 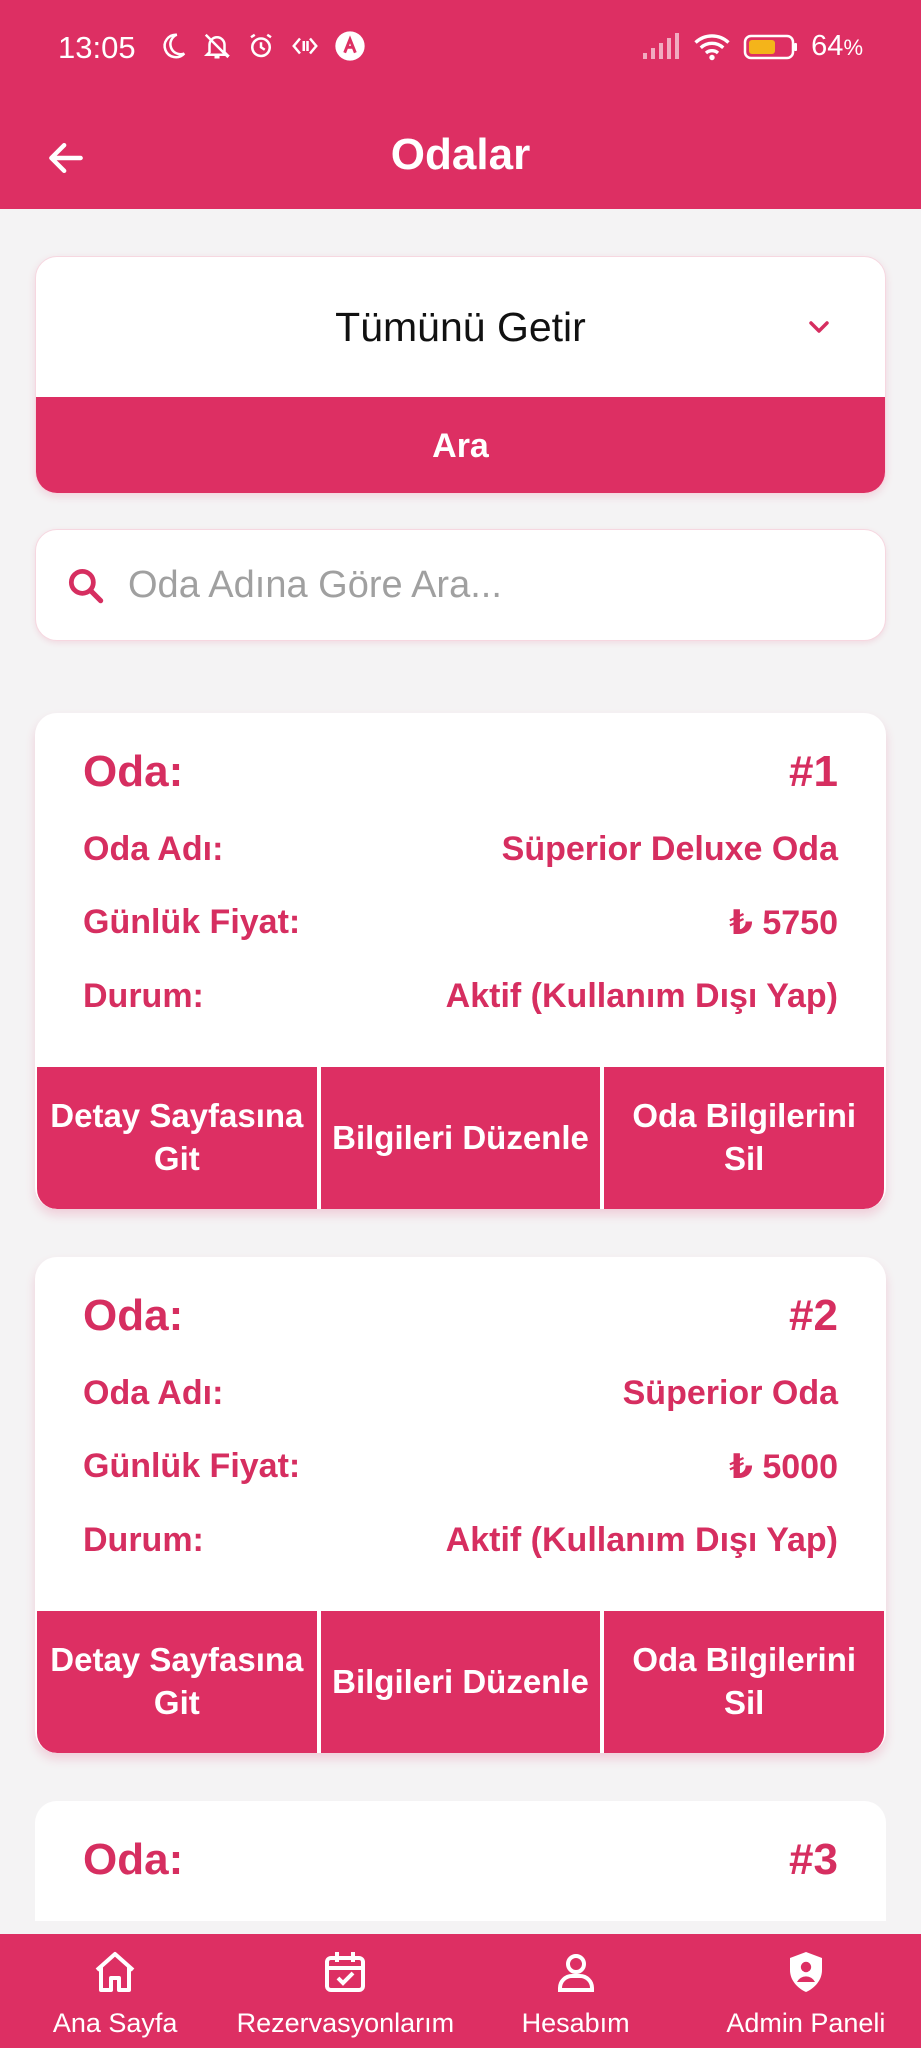 I want to click on battery-icon, so click(x=770, y=46).